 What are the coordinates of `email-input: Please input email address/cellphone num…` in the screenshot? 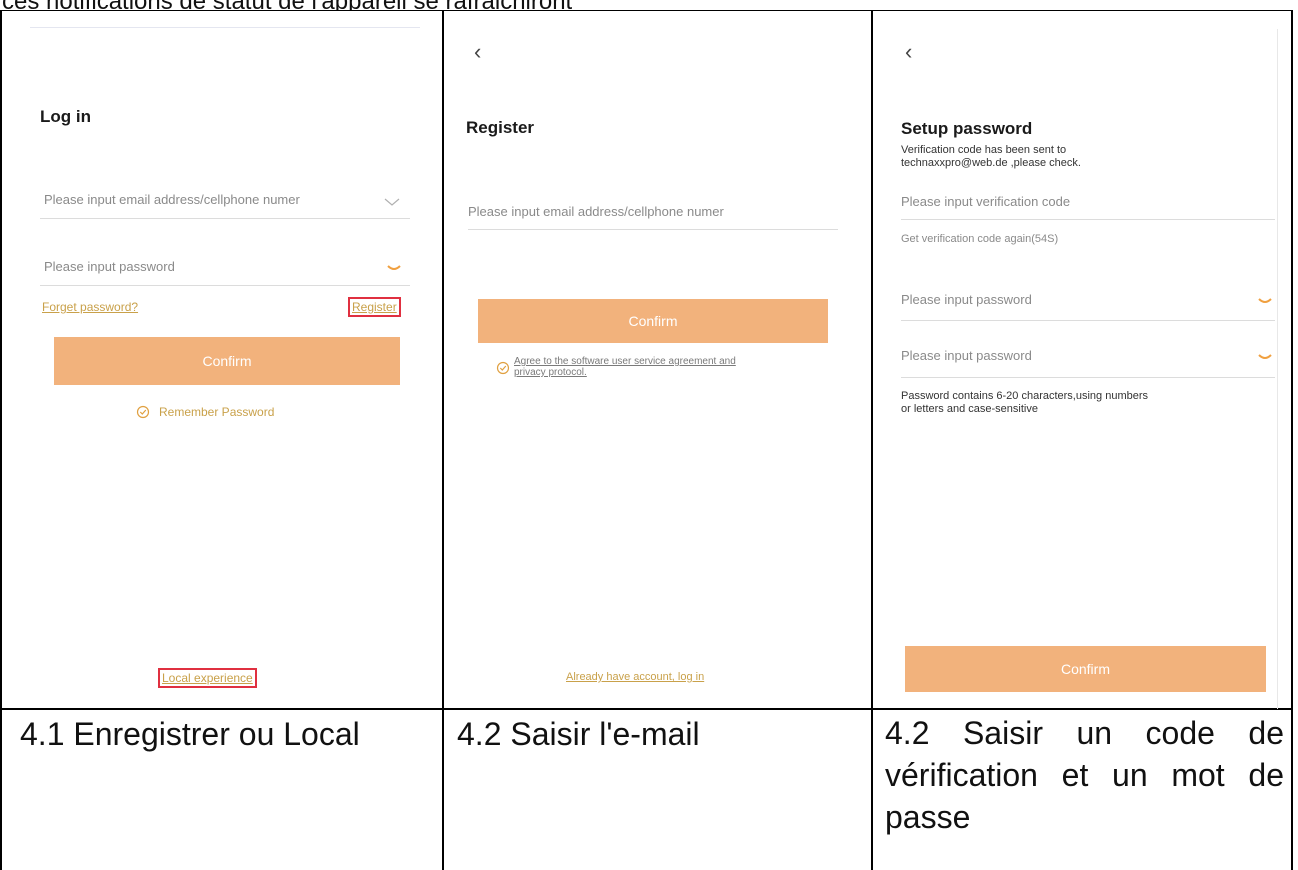 It's located at (172, 199).